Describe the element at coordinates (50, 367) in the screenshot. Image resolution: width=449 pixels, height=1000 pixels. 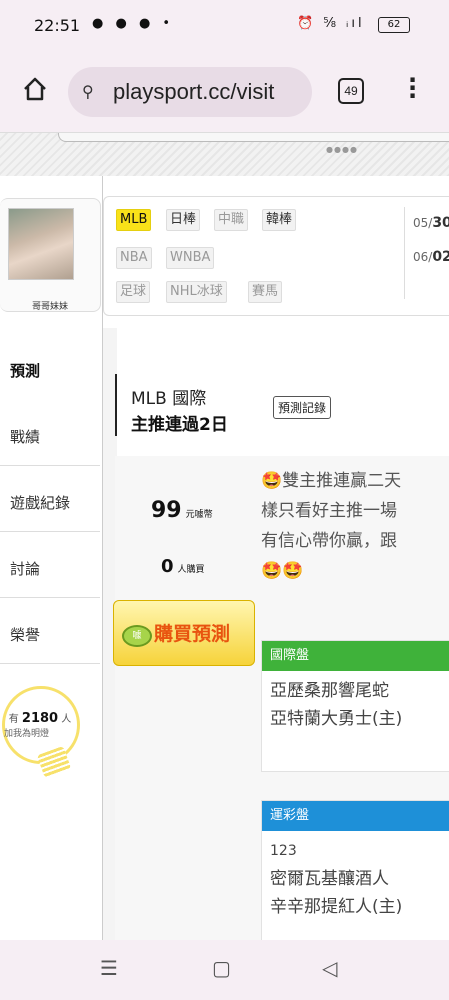
I see `sidebar-item-predictions: 預測` at that location.